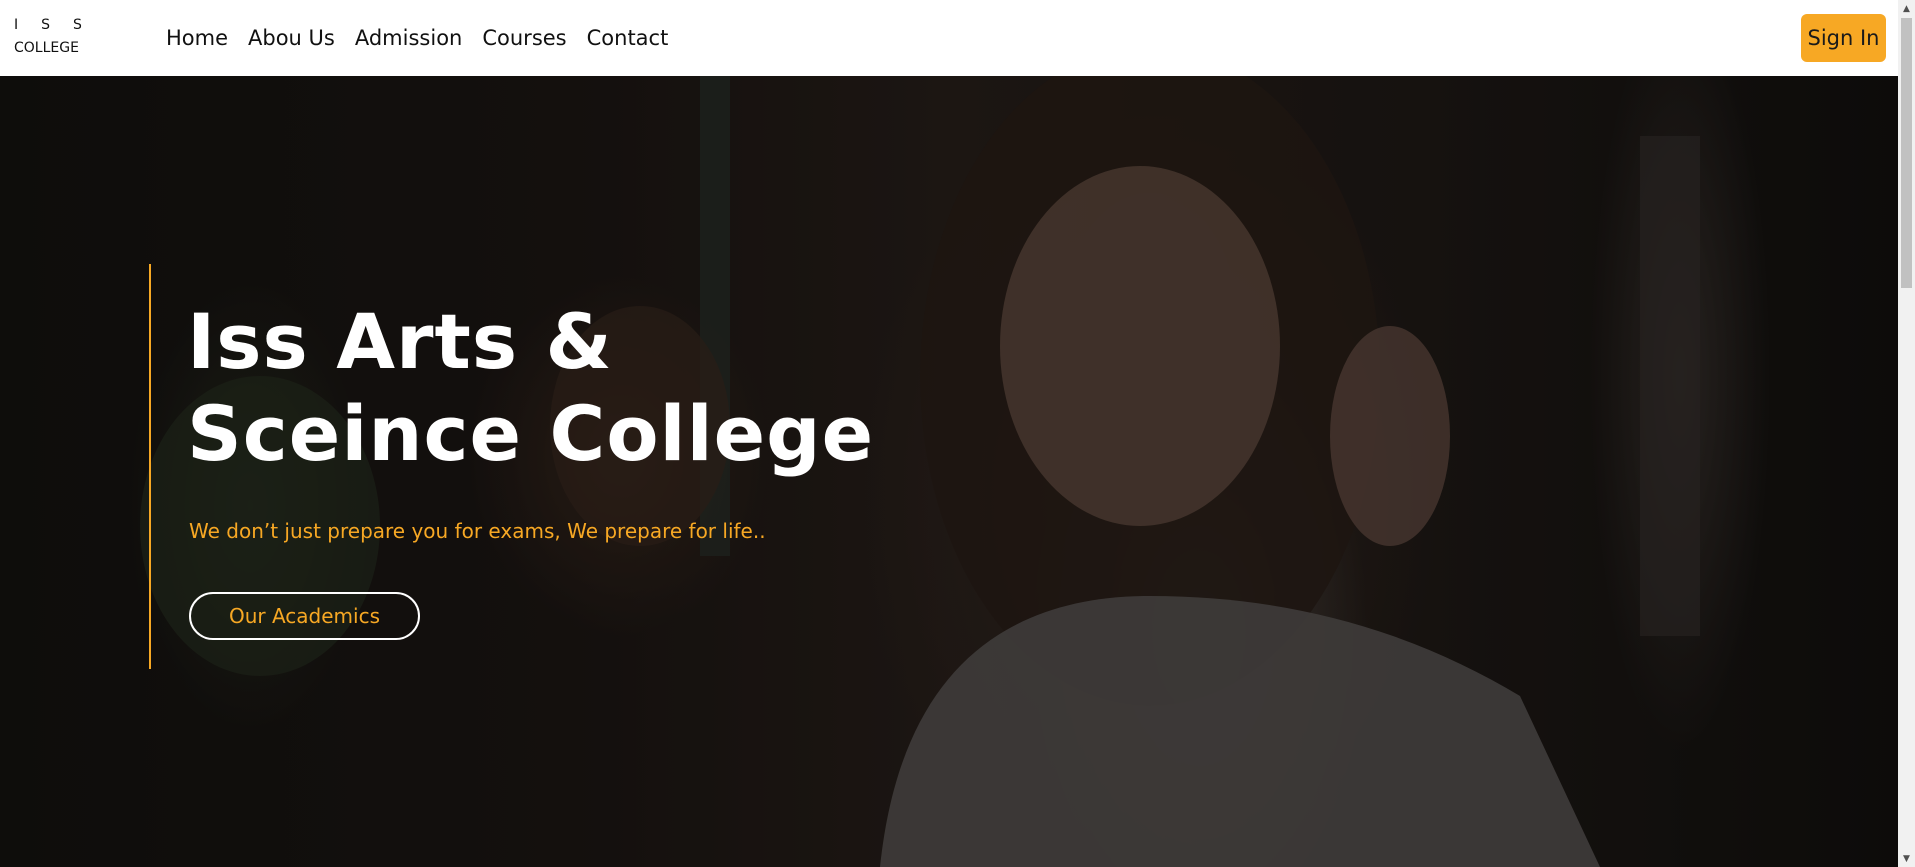 Image resolution: width=1915 pixels, height=867 pixels. I want to click on our-academics-button: Our Academics, so click(304, 616).